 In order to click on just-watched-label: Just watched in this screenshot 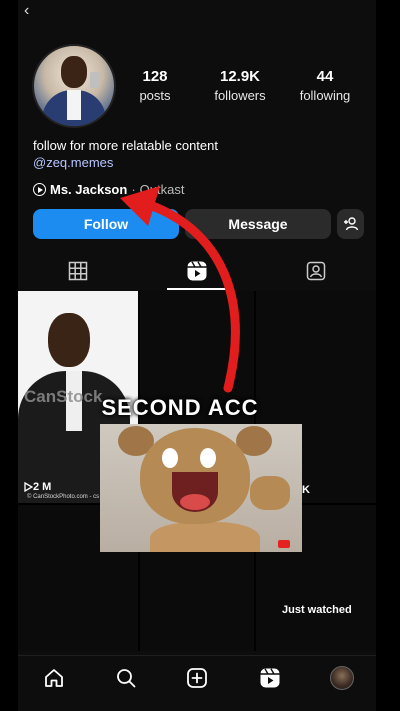, I will do `click(317, 610)`.